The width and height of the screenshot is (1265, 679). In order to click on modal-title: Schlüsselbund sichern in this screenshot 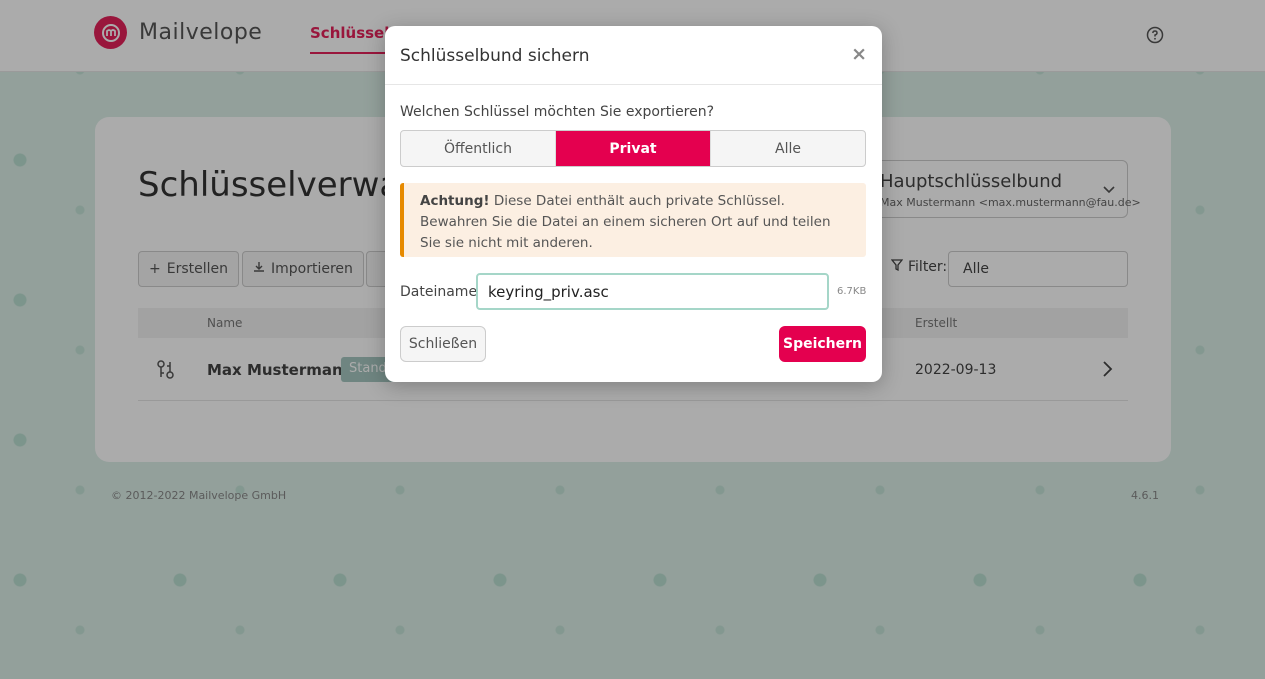, I will do `click(495, 56)`.